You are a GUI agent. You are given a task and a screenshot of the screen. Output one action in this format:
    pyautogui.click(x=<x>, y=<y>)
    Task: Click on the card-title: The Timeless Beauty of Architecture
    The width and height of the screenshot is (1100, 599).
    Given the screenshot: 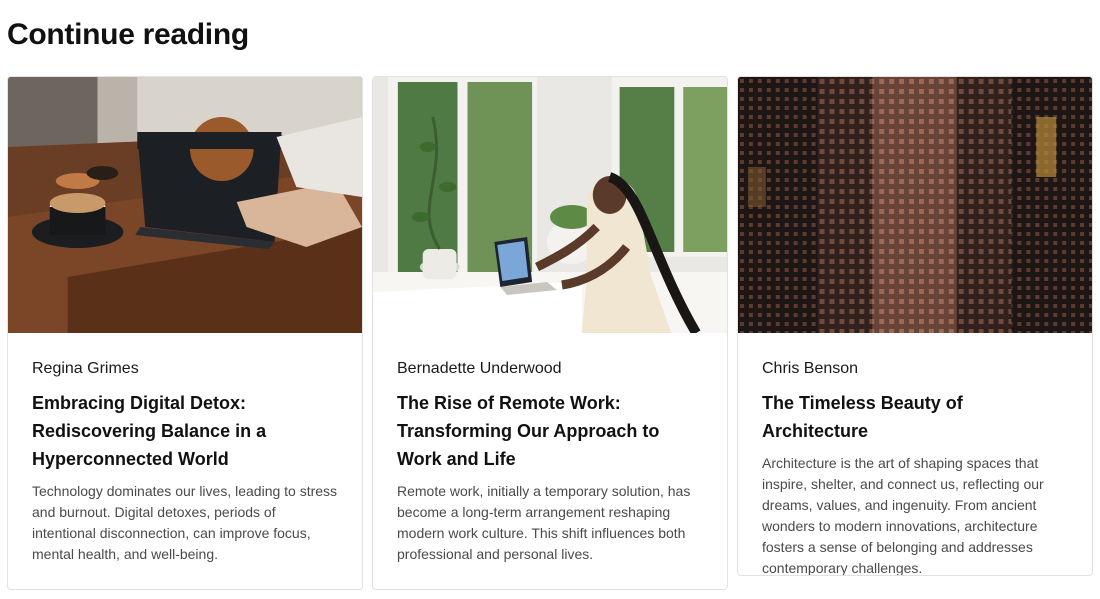 What is the action you would take?
    pyautogui.click(x=915, y=417)
    